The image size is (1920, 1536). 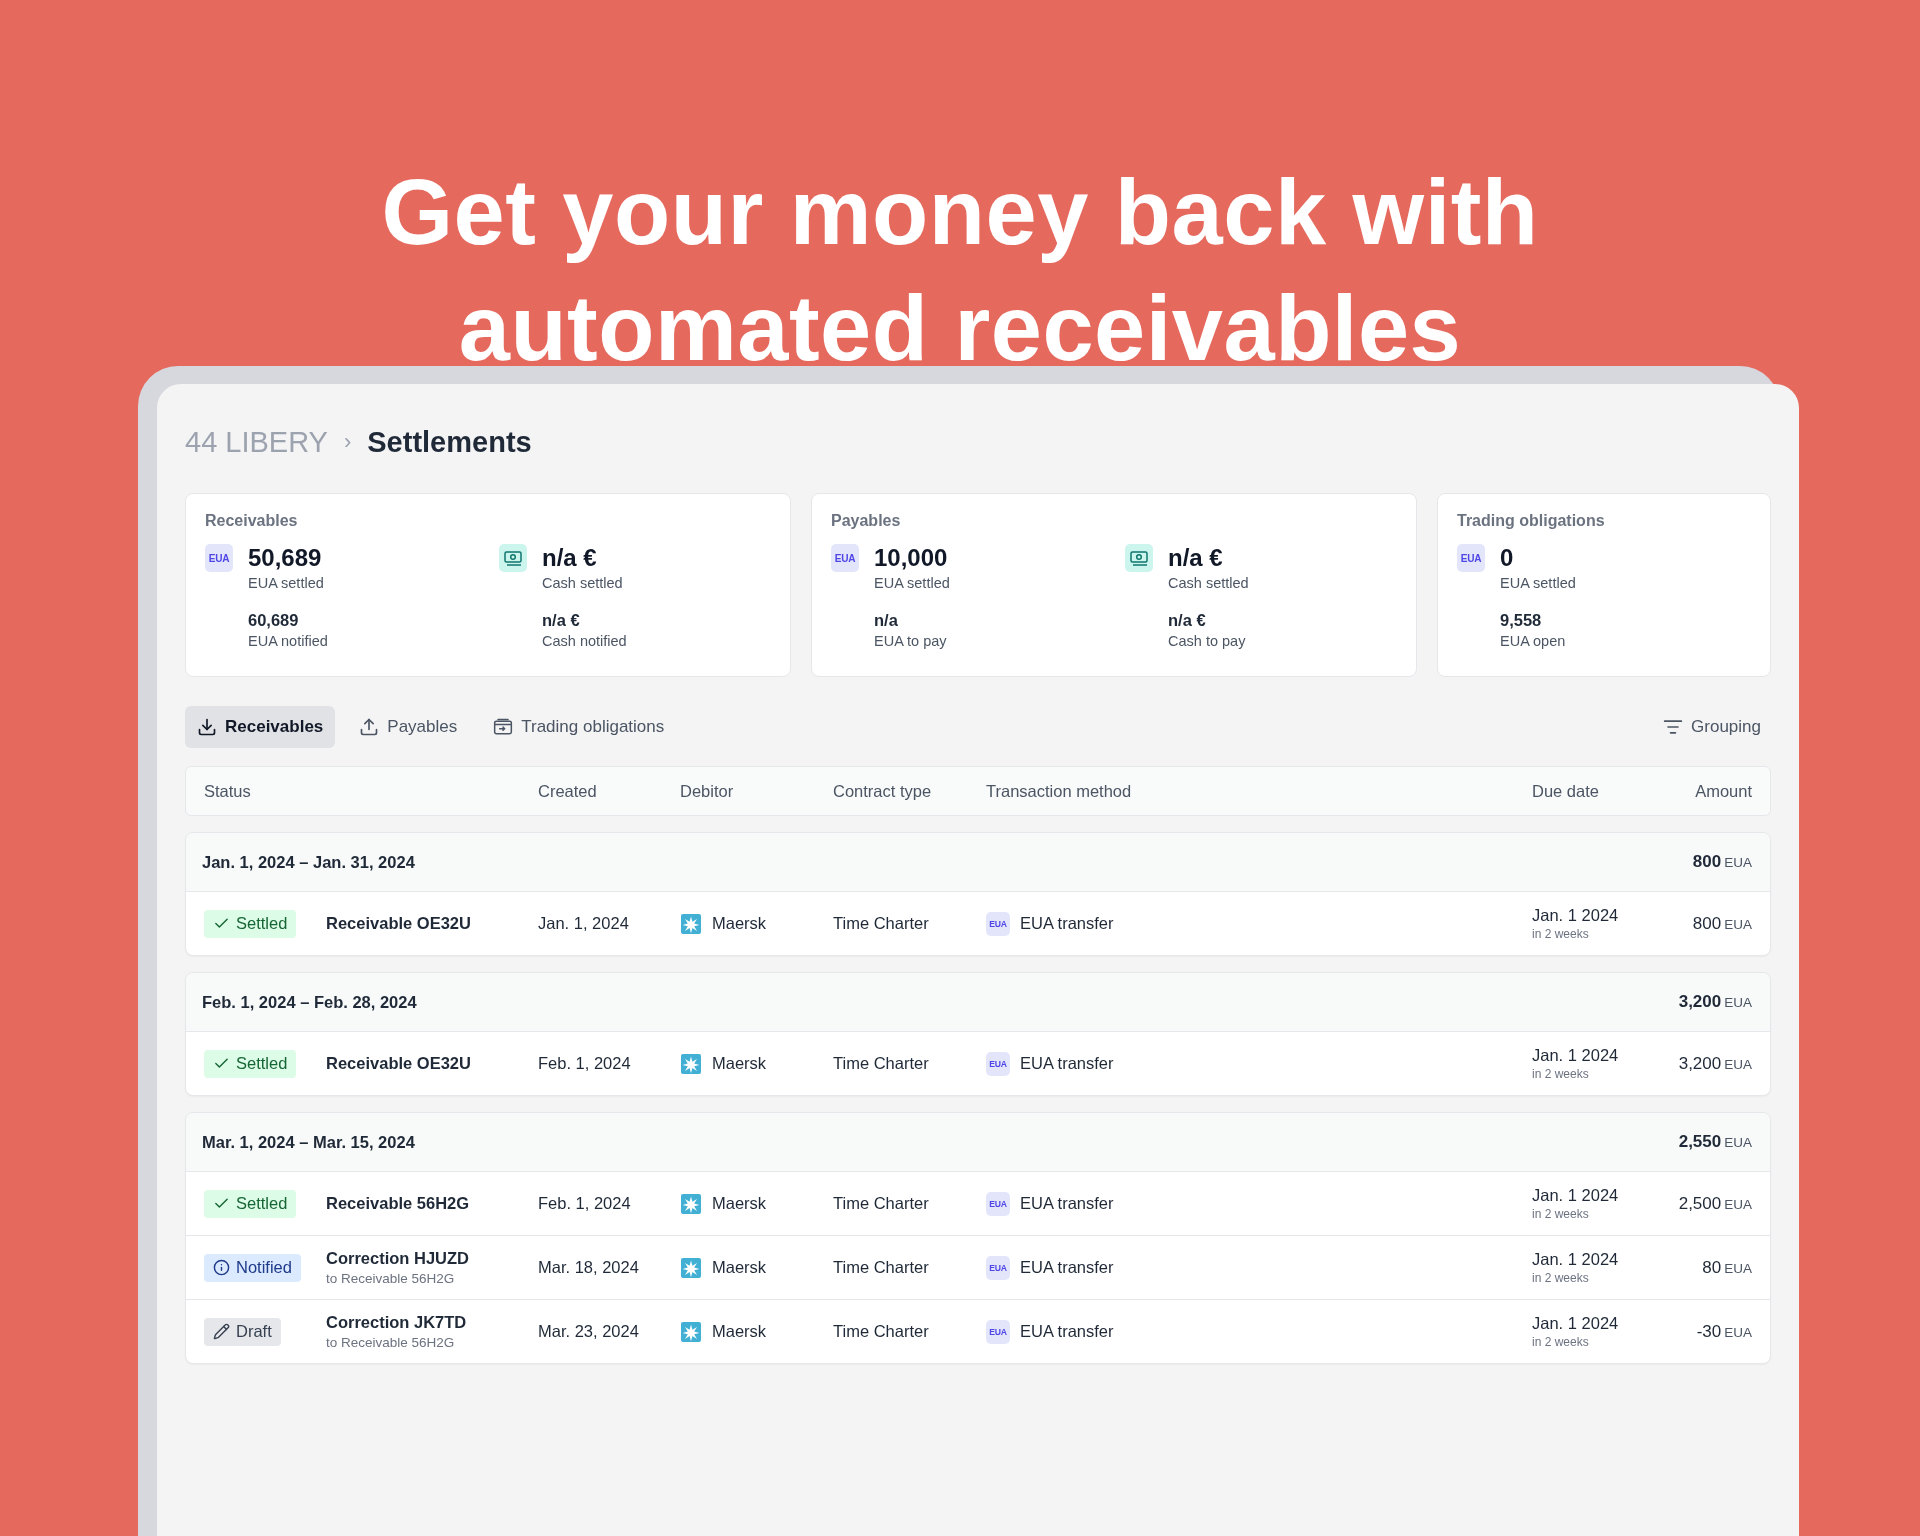 I want to click on metric-label: EUA open, so click(x=1533, y=641).